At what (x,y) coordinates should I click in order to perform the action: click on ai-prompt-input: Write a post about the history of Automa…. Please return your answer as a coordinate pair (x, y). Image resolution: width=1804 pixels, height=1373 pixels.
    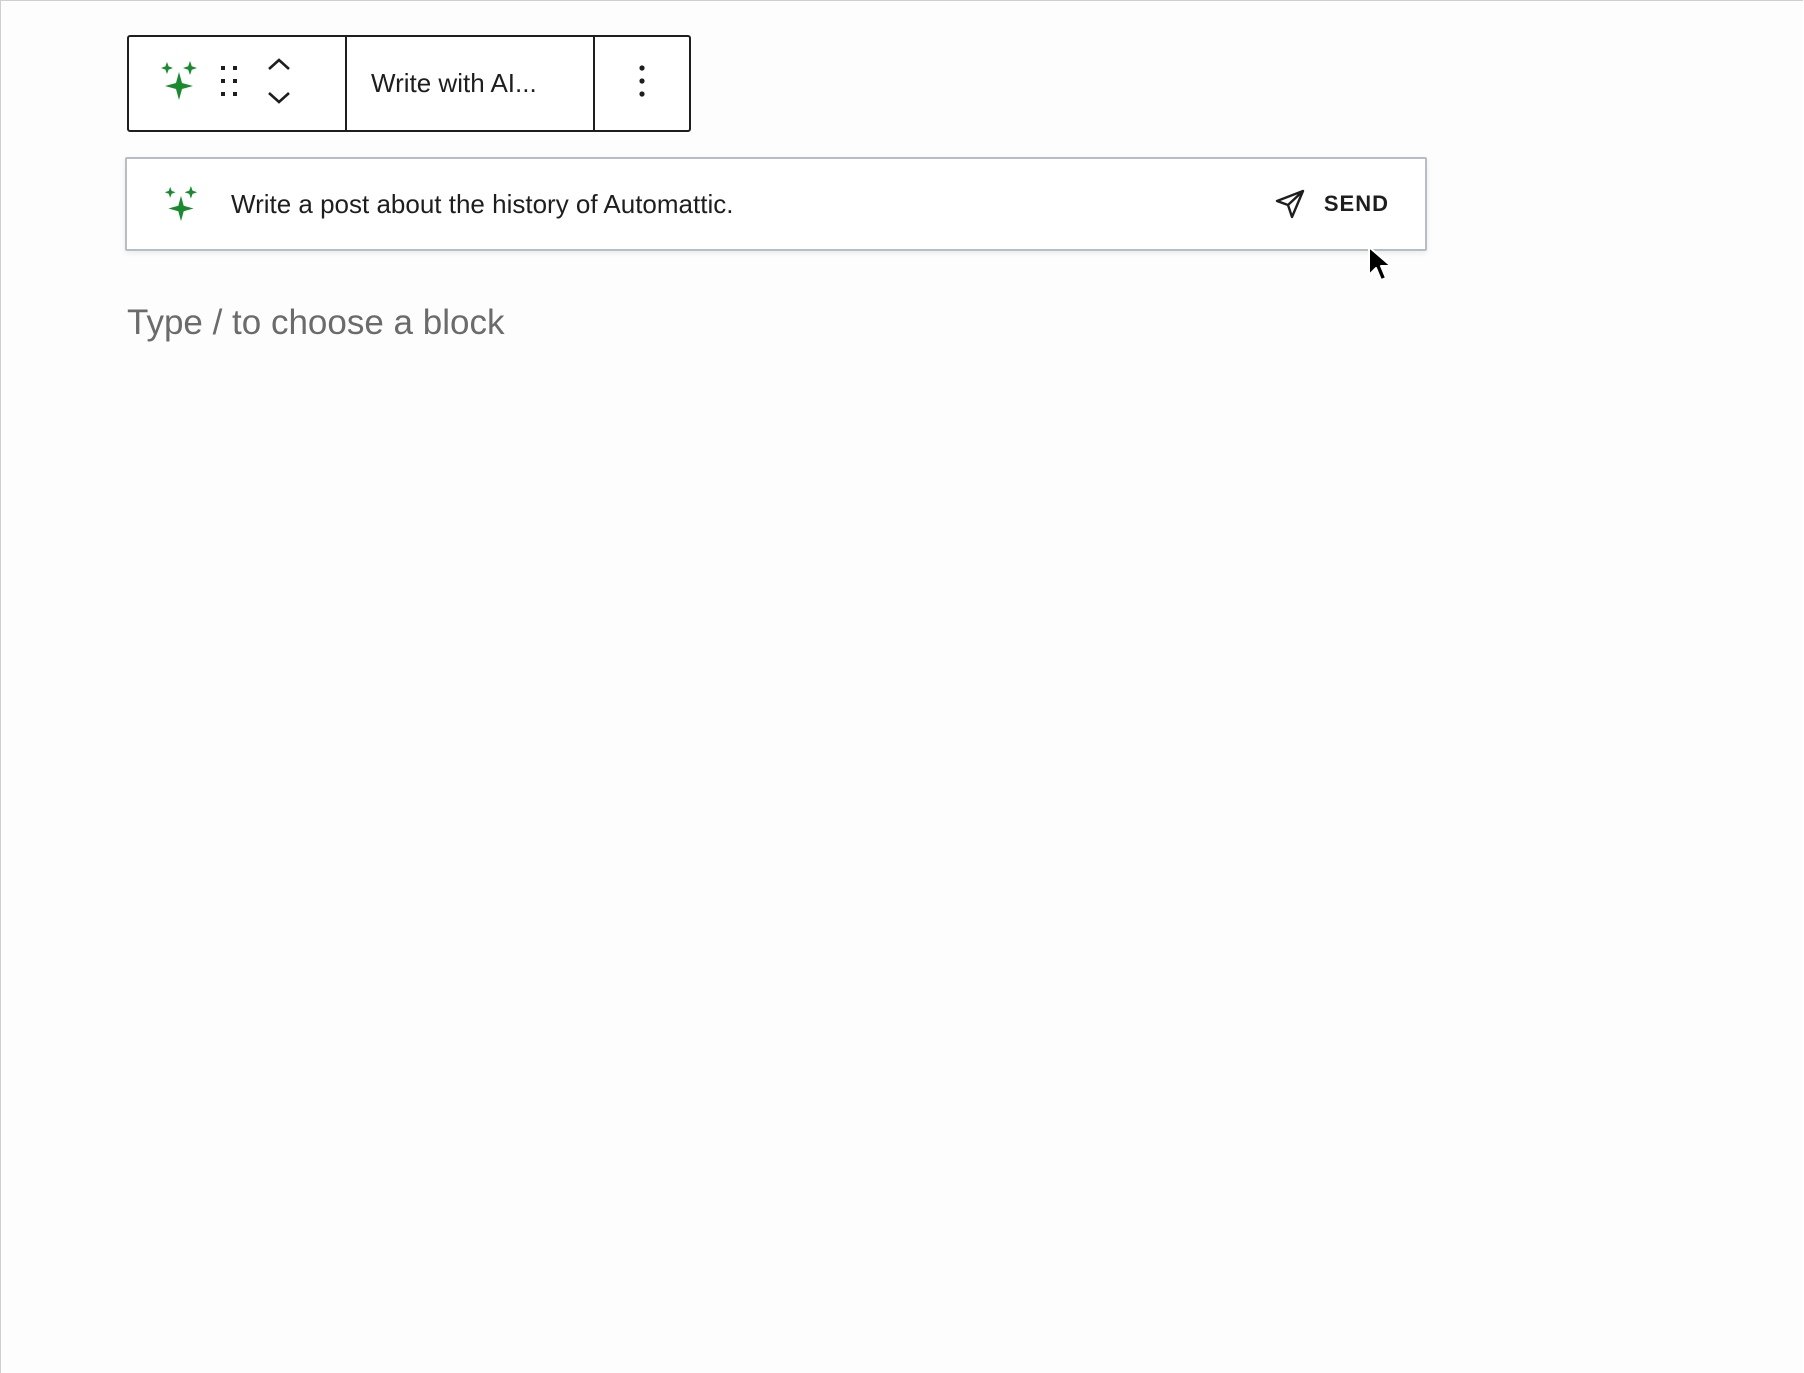
    Looking at the image, I should click on (776, 204).